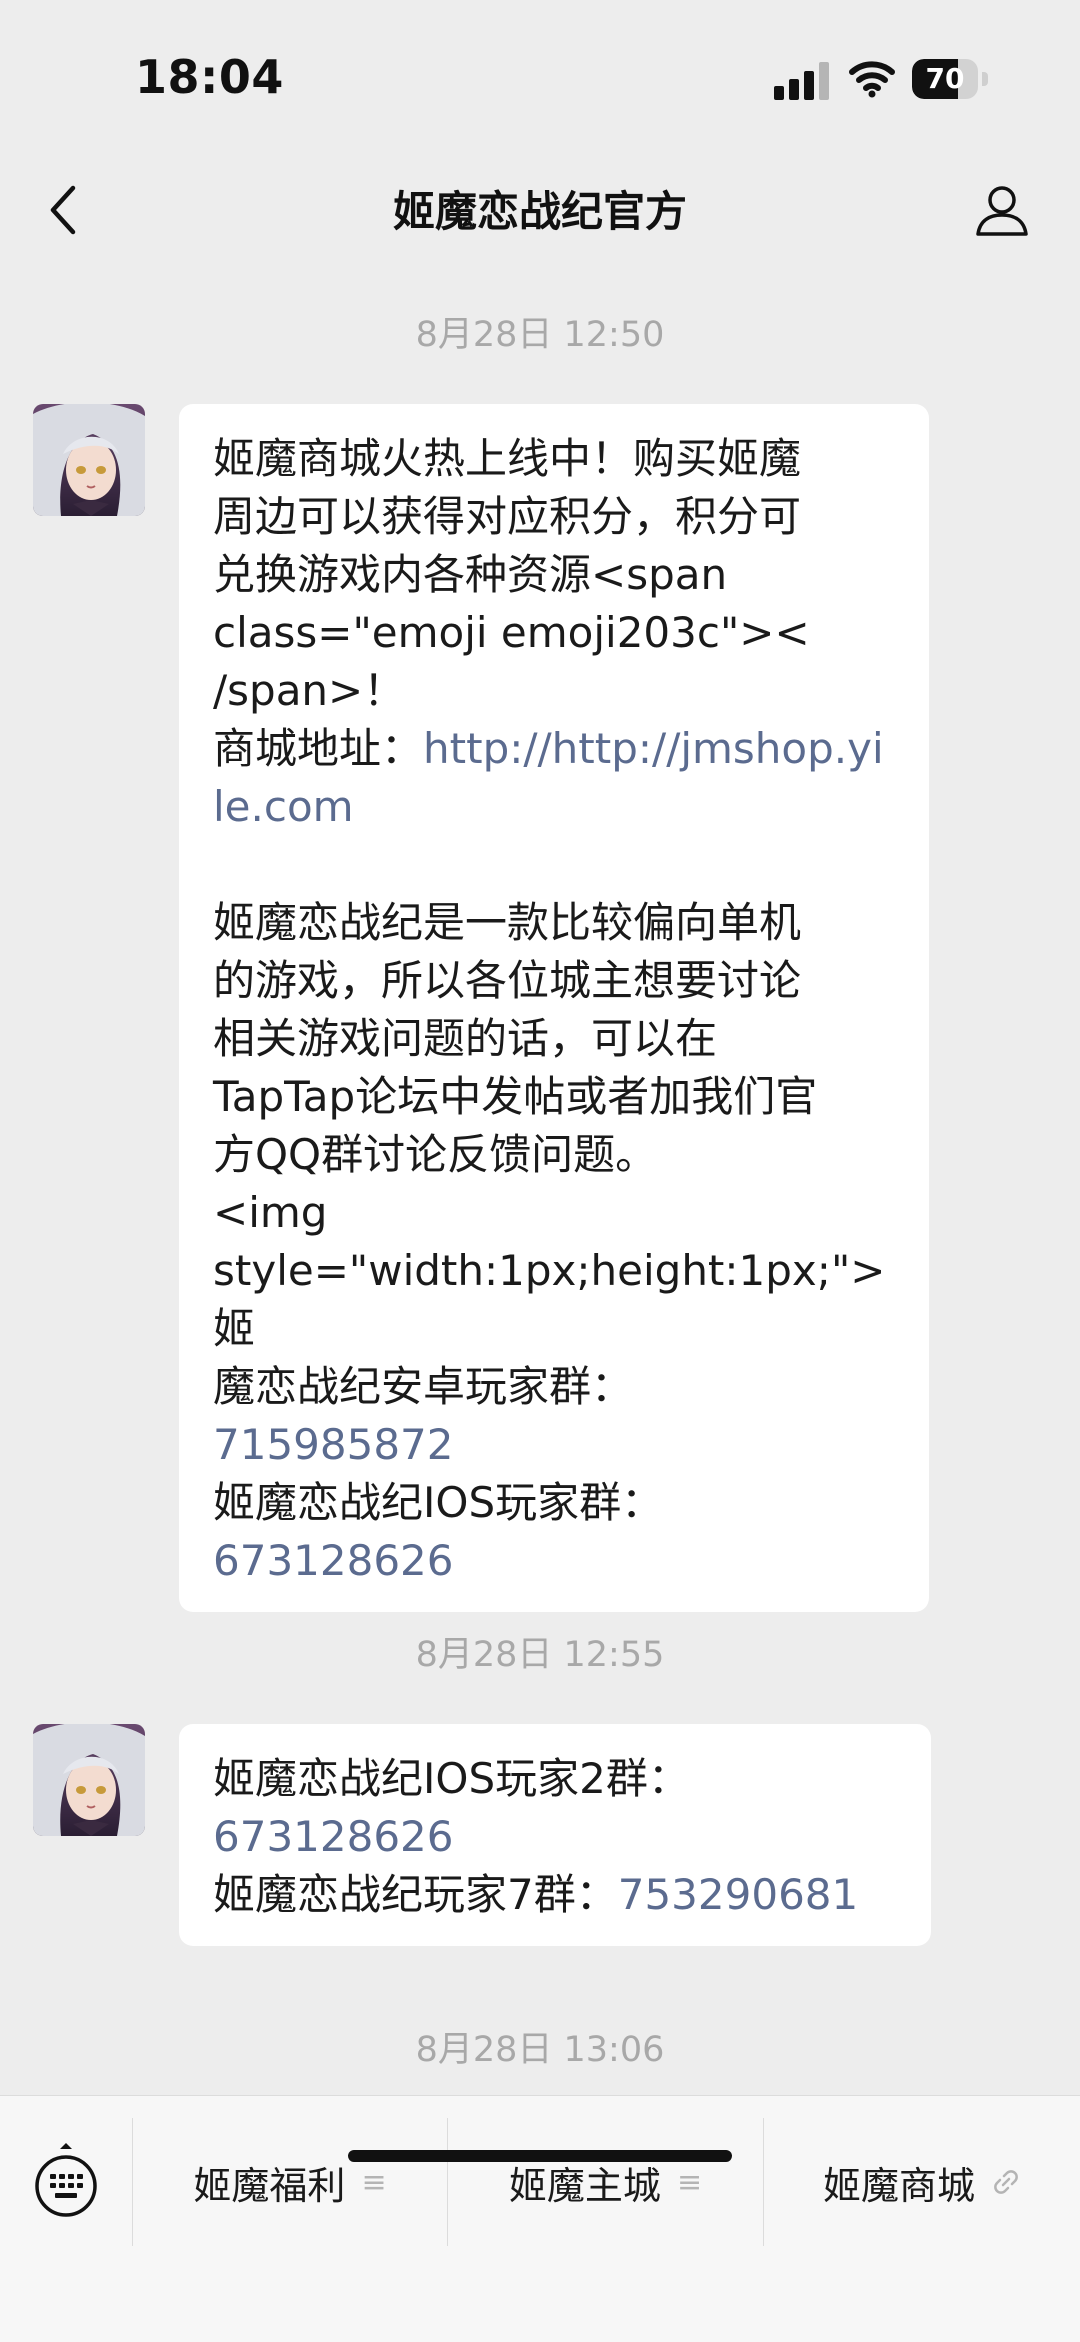 This screenshot has width=1080, height=2342. Describe the element at coordinates (511, 632) in the screenshot. I see `message-text: class="emoji emoji203c"><` at that location.